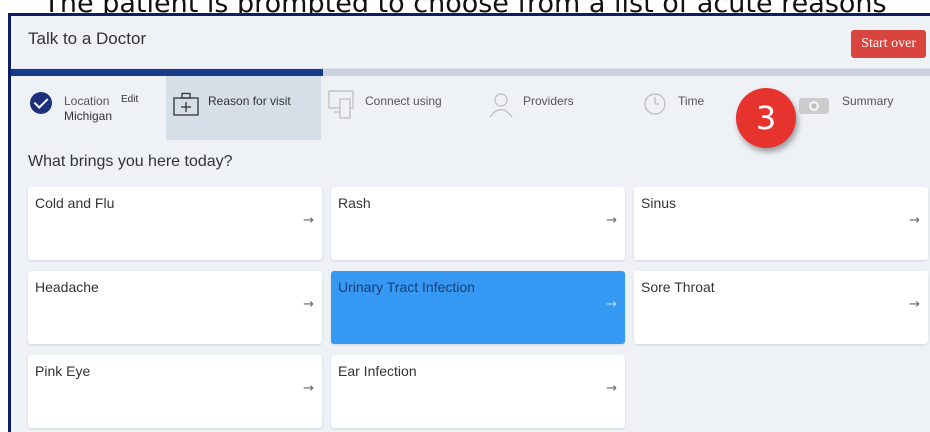 The width and height of the screenshot is (930, 432). I want to click on step-time-label: Time, so click(691, 101).